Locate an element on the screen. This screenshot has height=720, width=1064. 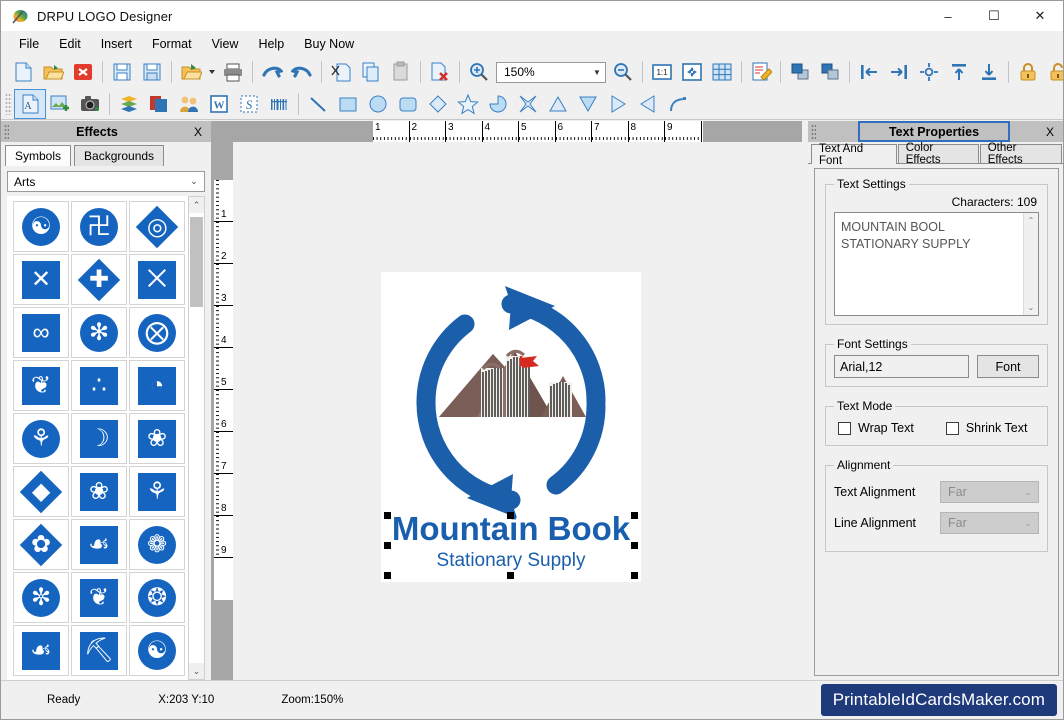
menu-help: Help is located at coordinates (271, 44).